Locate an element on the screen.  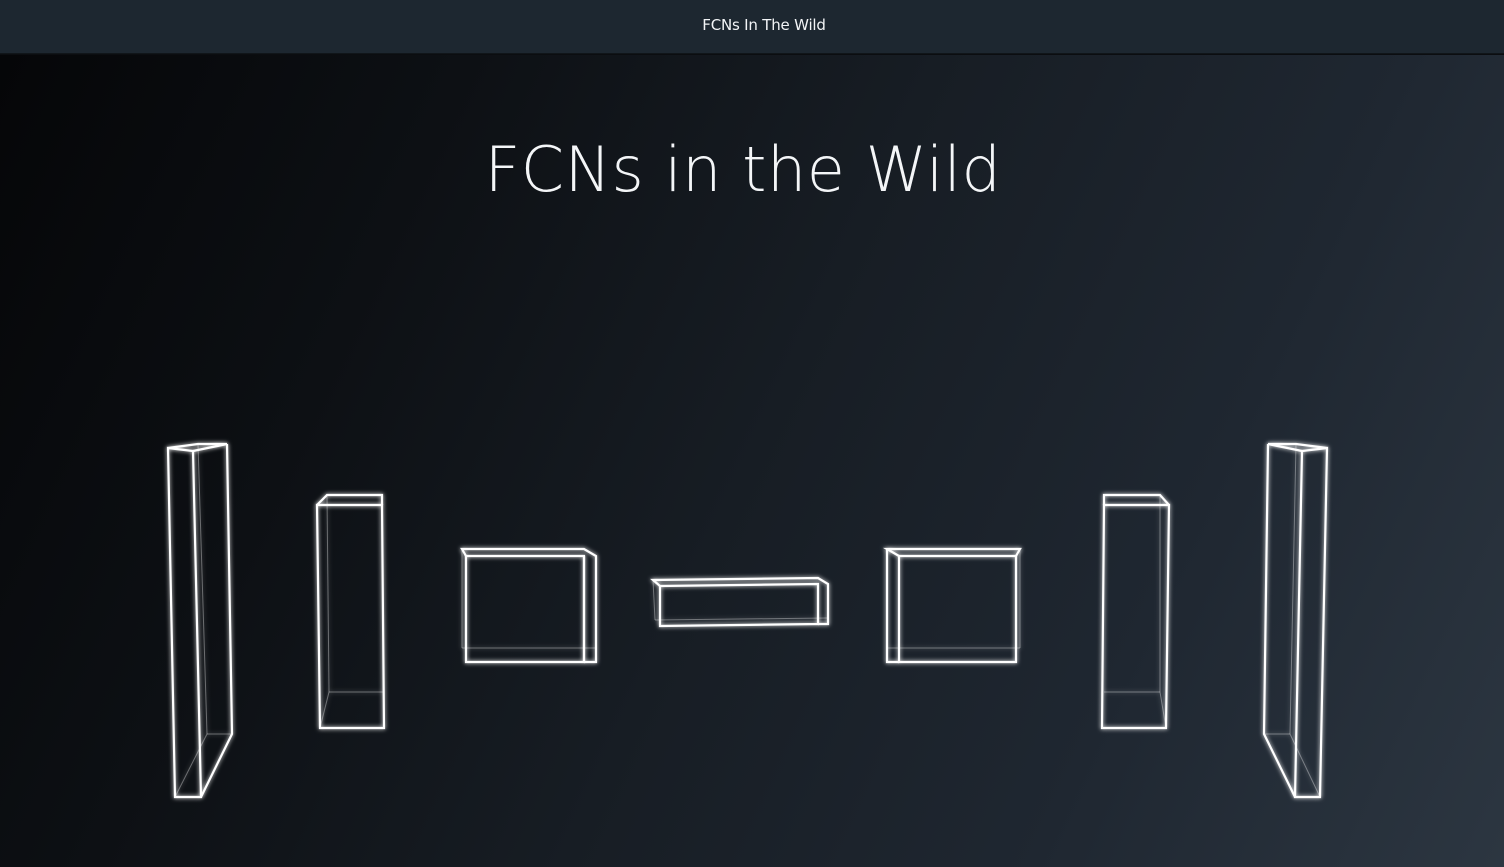
top-navigation-bar: FCNs In The Wild is located at coordinates (752, 27).